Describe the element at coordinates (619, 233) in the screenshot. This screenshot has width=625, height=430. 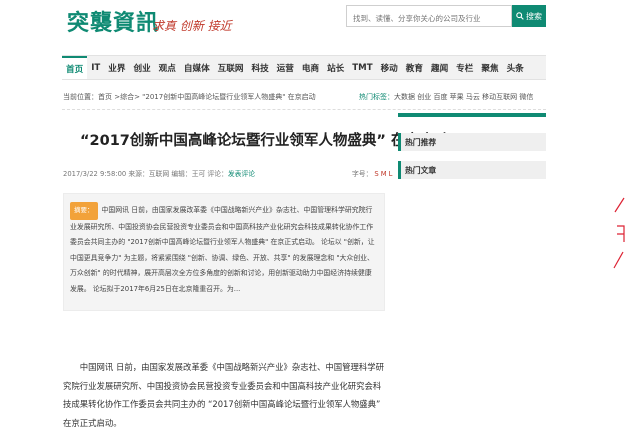
I see `cropped-graphic` at that location.